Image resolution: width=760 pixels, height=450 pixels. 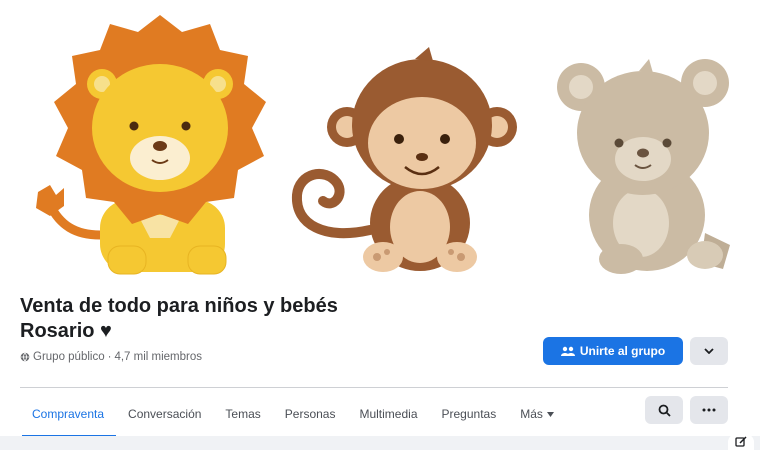 I want to click on join-group-button: Unirte al grupo, so click(x=613, y=351).